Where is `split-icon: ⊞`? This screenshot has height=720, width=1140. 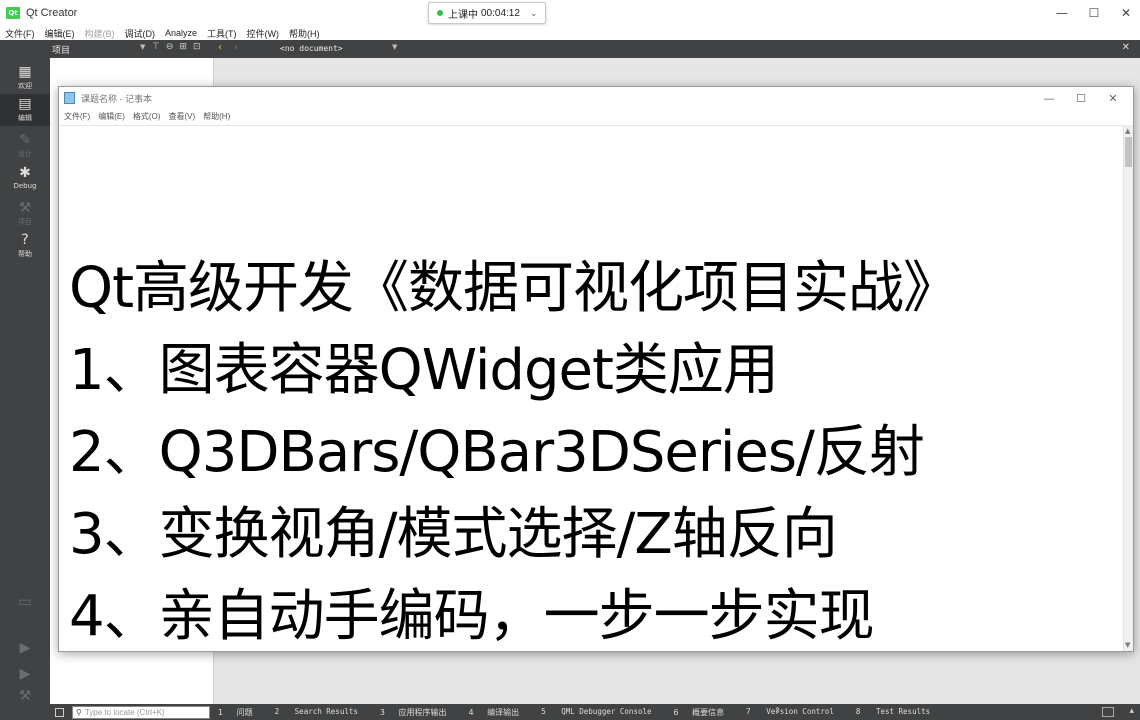
split-icon: ⊞ is located at coordinates (183, 47).